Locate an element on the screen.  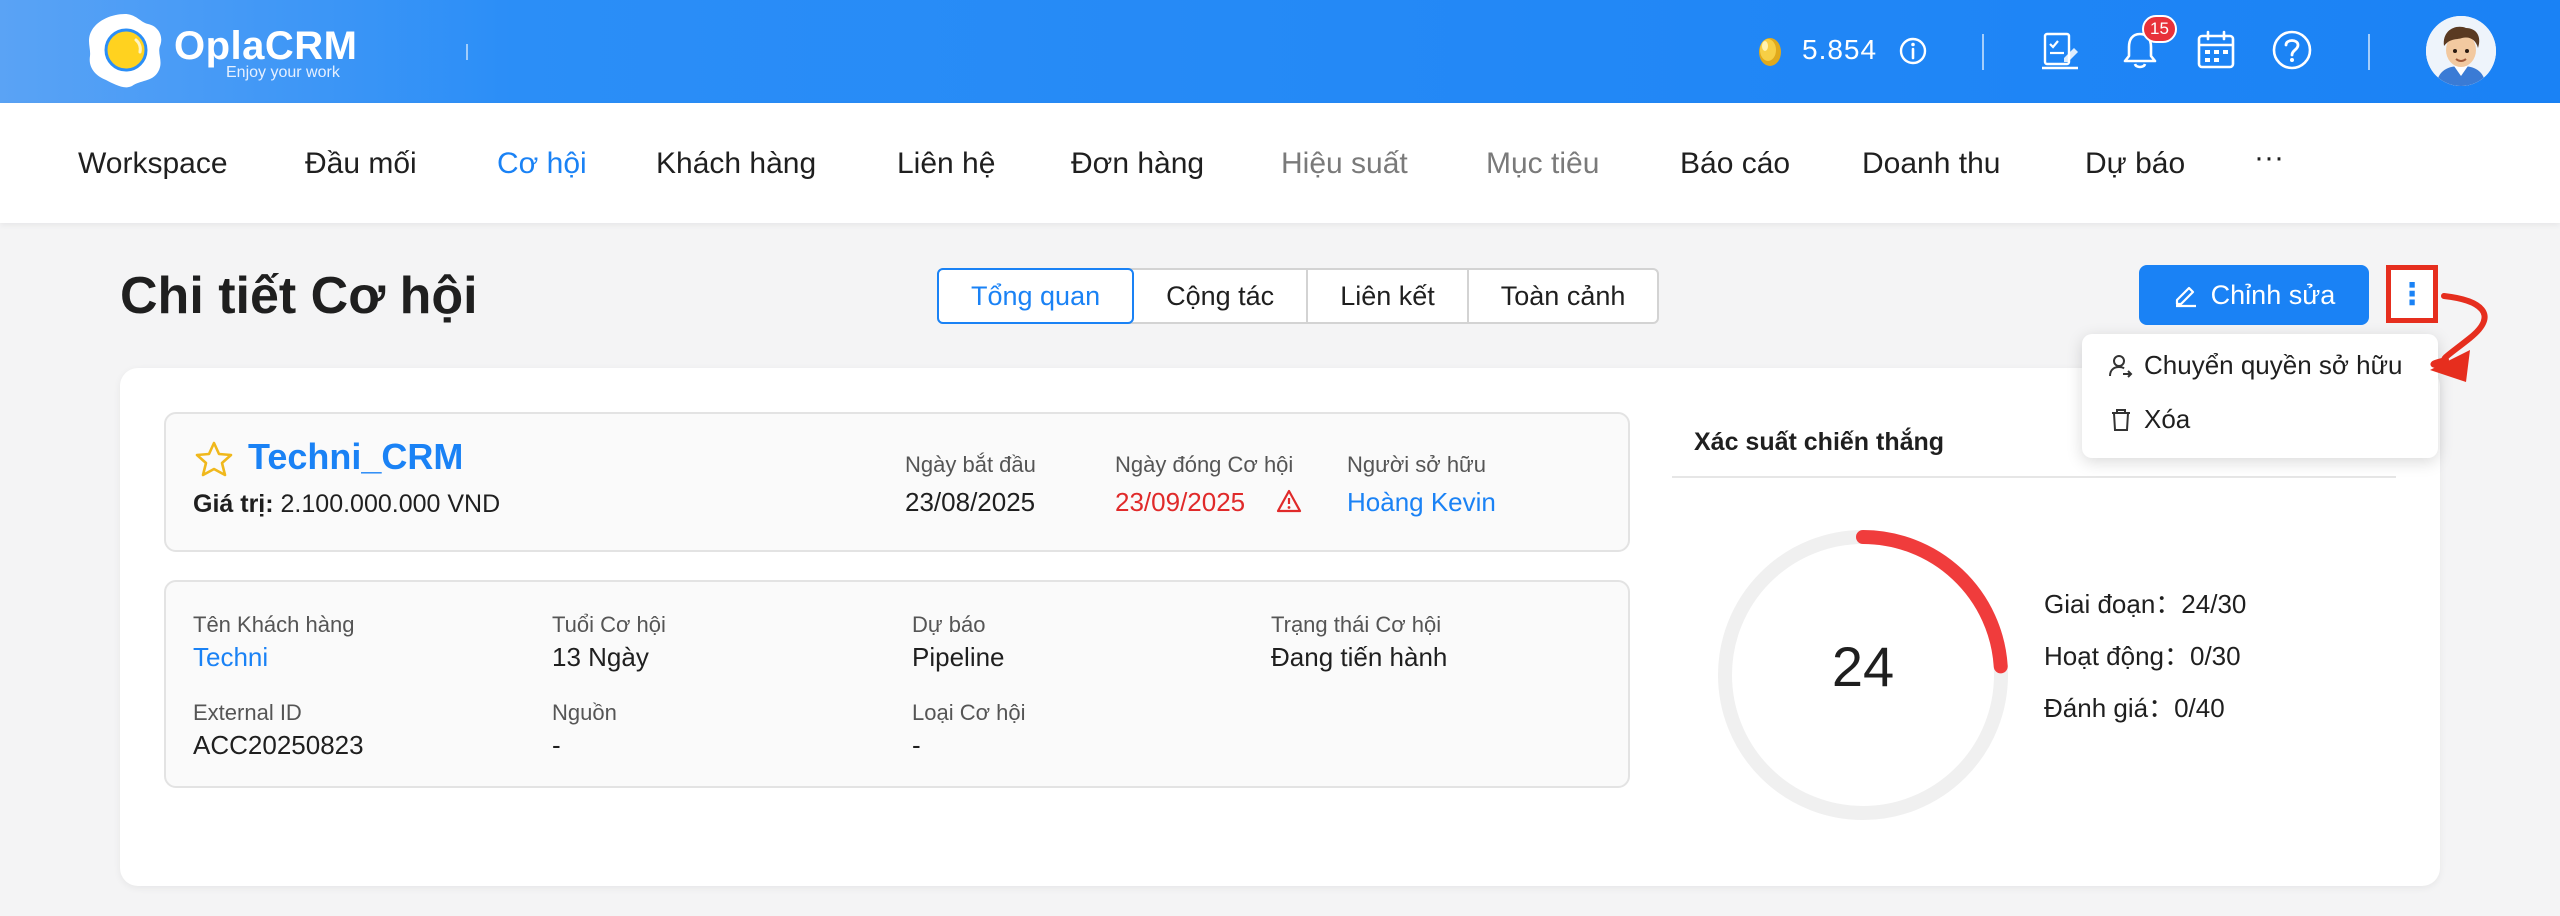
nav-item-goals: Mục tiêu is located at coordinates (1542, 164).